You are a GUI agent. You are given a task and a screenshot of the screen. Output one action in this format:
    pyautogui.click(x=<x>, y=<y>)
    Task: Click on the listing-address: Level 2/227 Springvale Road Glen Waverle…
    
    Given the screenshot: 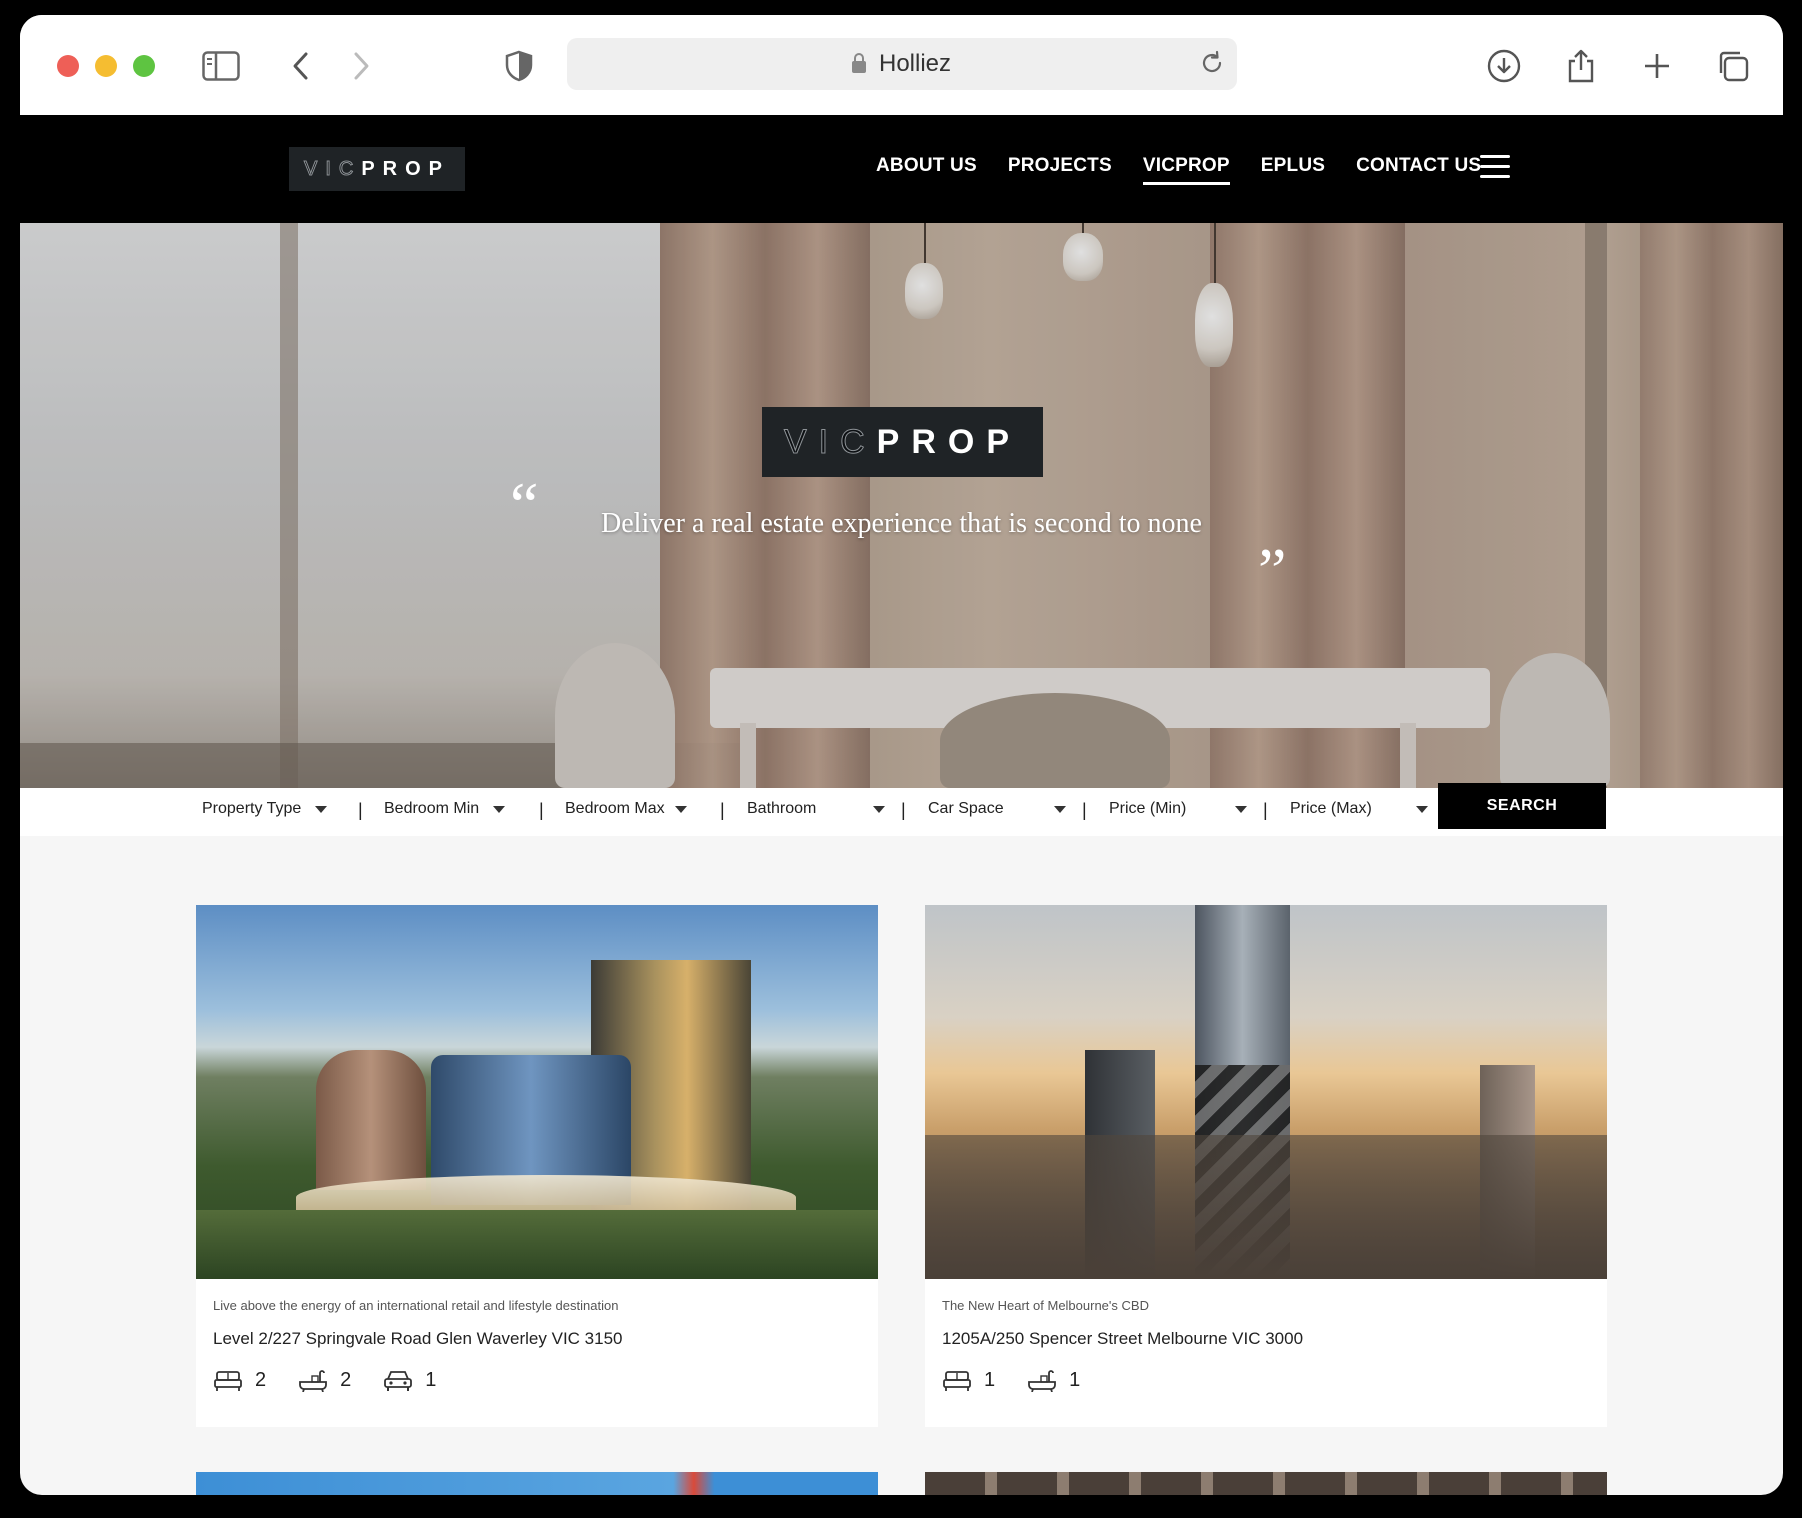 What is the action you would take?
    pyautogui.click(x=418, y=1339)
    